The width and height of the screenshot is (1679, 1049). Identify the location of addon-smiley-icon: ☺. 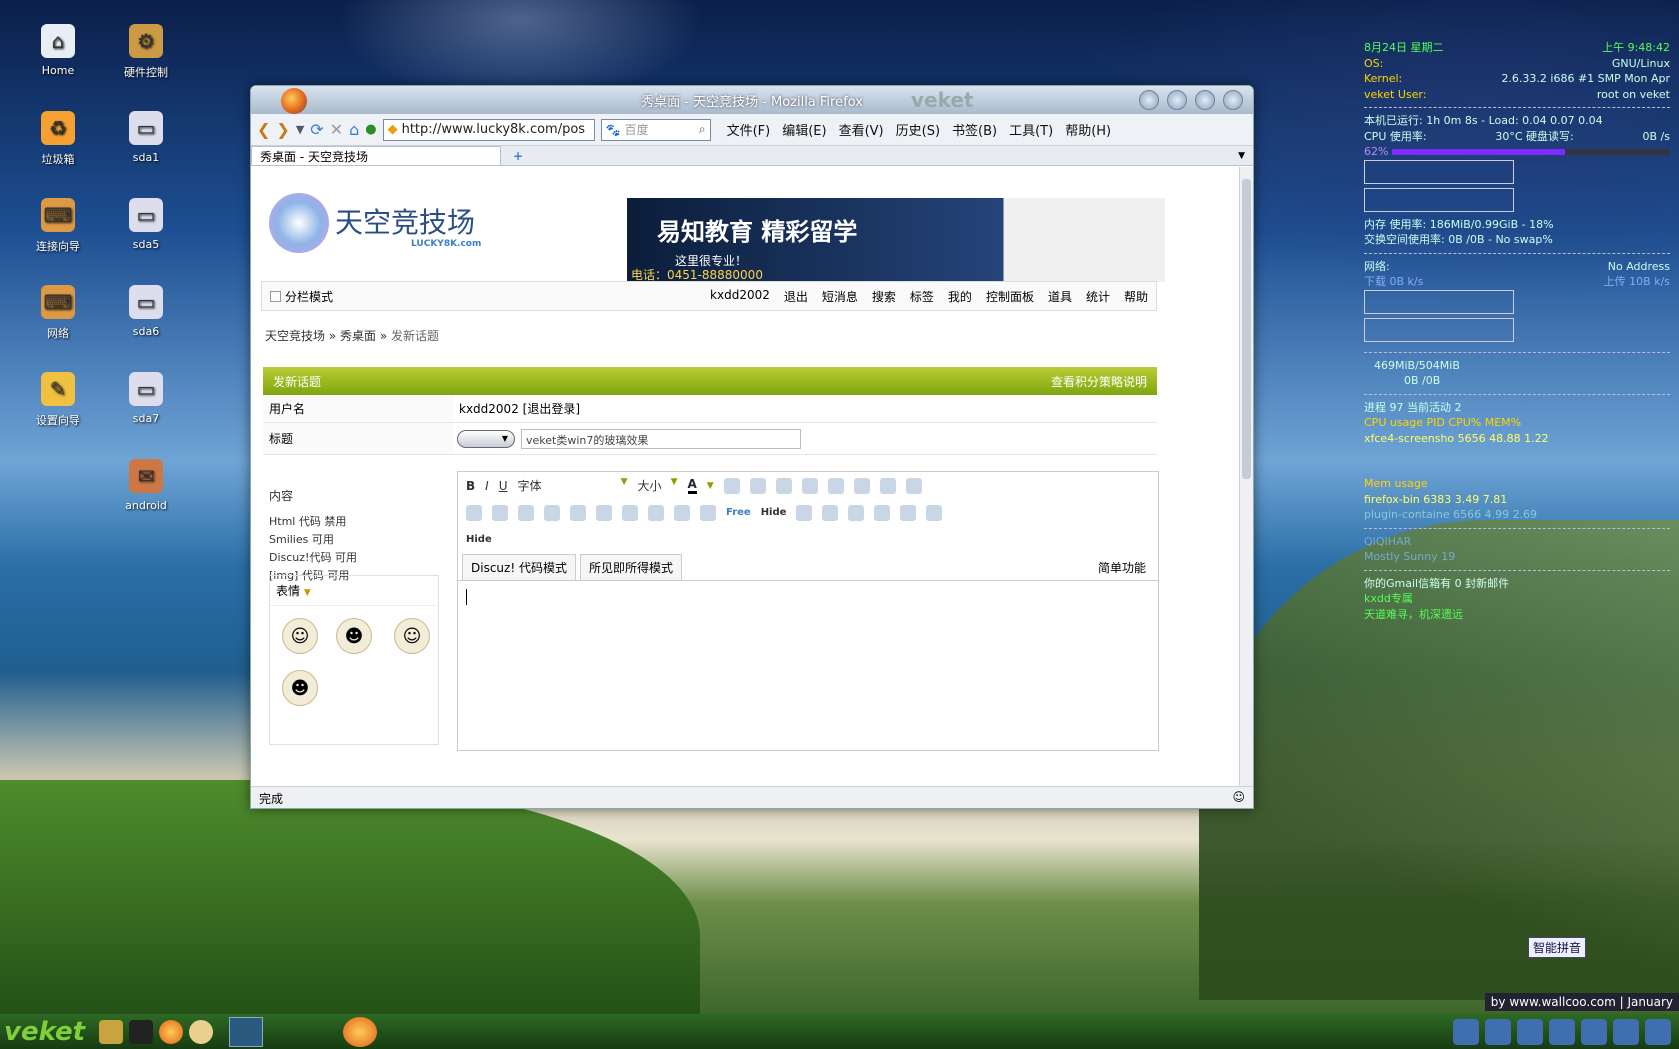
(1238, 797).